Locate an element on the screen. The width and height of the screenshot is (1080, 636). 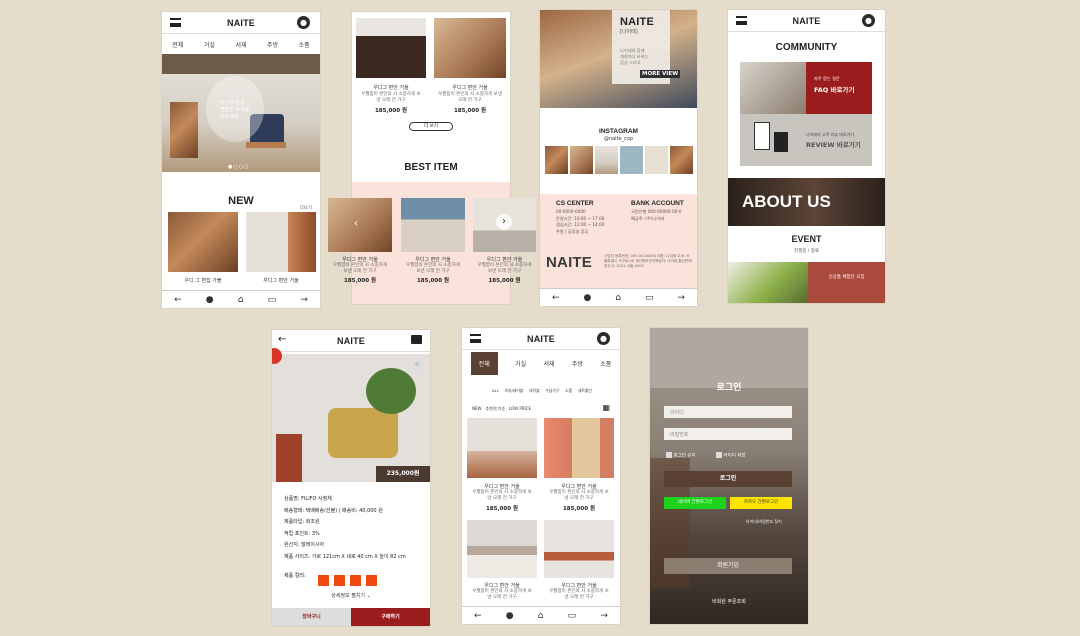
event-banner is located at coordinates (768, 282).